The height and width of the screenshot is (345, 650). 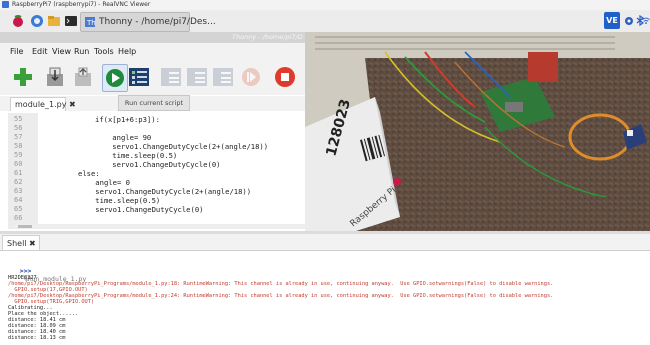 What do you see at coordinates (267, 37) in the screenshot?
I see `thonny-window-title: Thonny - /home/pi7/D` at bounding box center [267, 37].